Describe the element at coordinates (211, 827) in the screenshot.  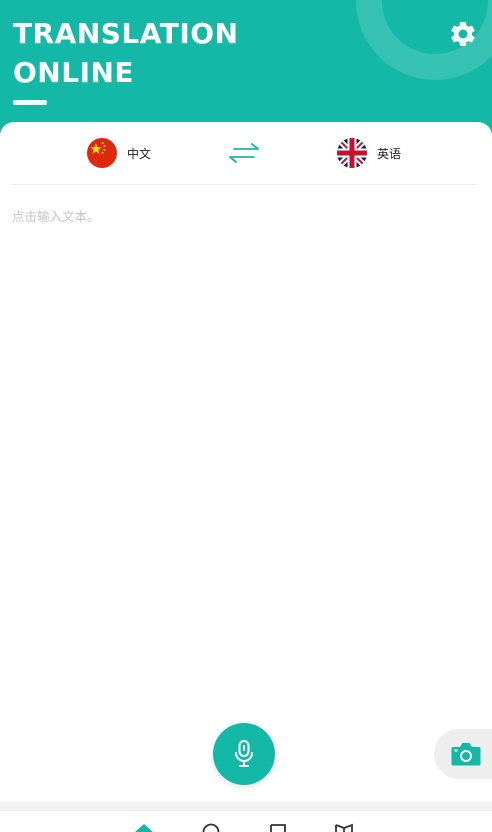
I see `search-icon` at that location.